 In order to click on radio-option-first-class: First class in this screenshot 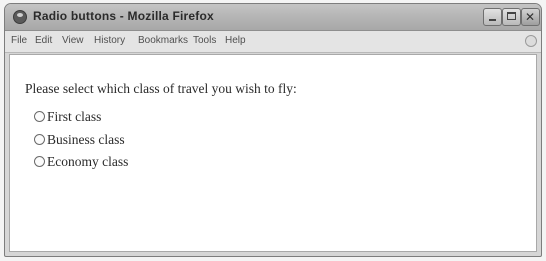, I will do `click(67, 118)`.